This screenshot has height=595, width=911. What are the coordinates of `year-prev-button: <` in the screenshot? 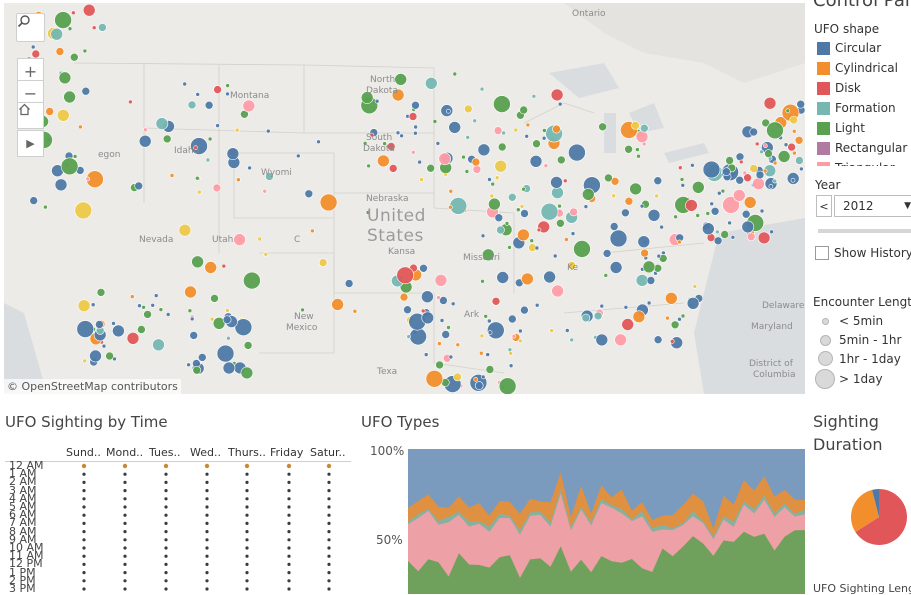 It's located at (824, 206).